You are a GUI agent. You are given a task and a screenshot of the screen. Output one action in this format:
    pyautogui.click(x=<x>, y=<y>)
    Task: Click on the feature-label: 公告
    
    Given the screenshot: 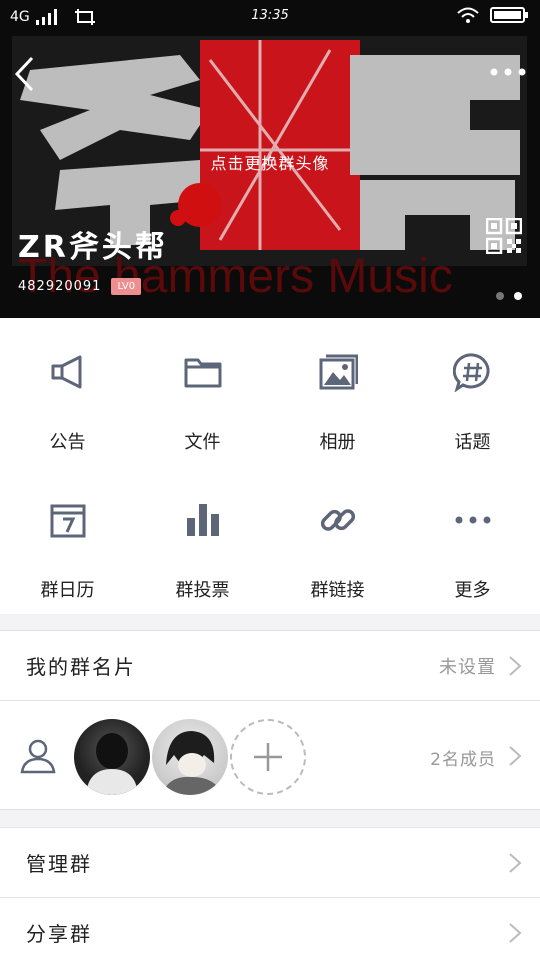 What is the action you would take?
    pyautogui.click(x=67, y=442)
    